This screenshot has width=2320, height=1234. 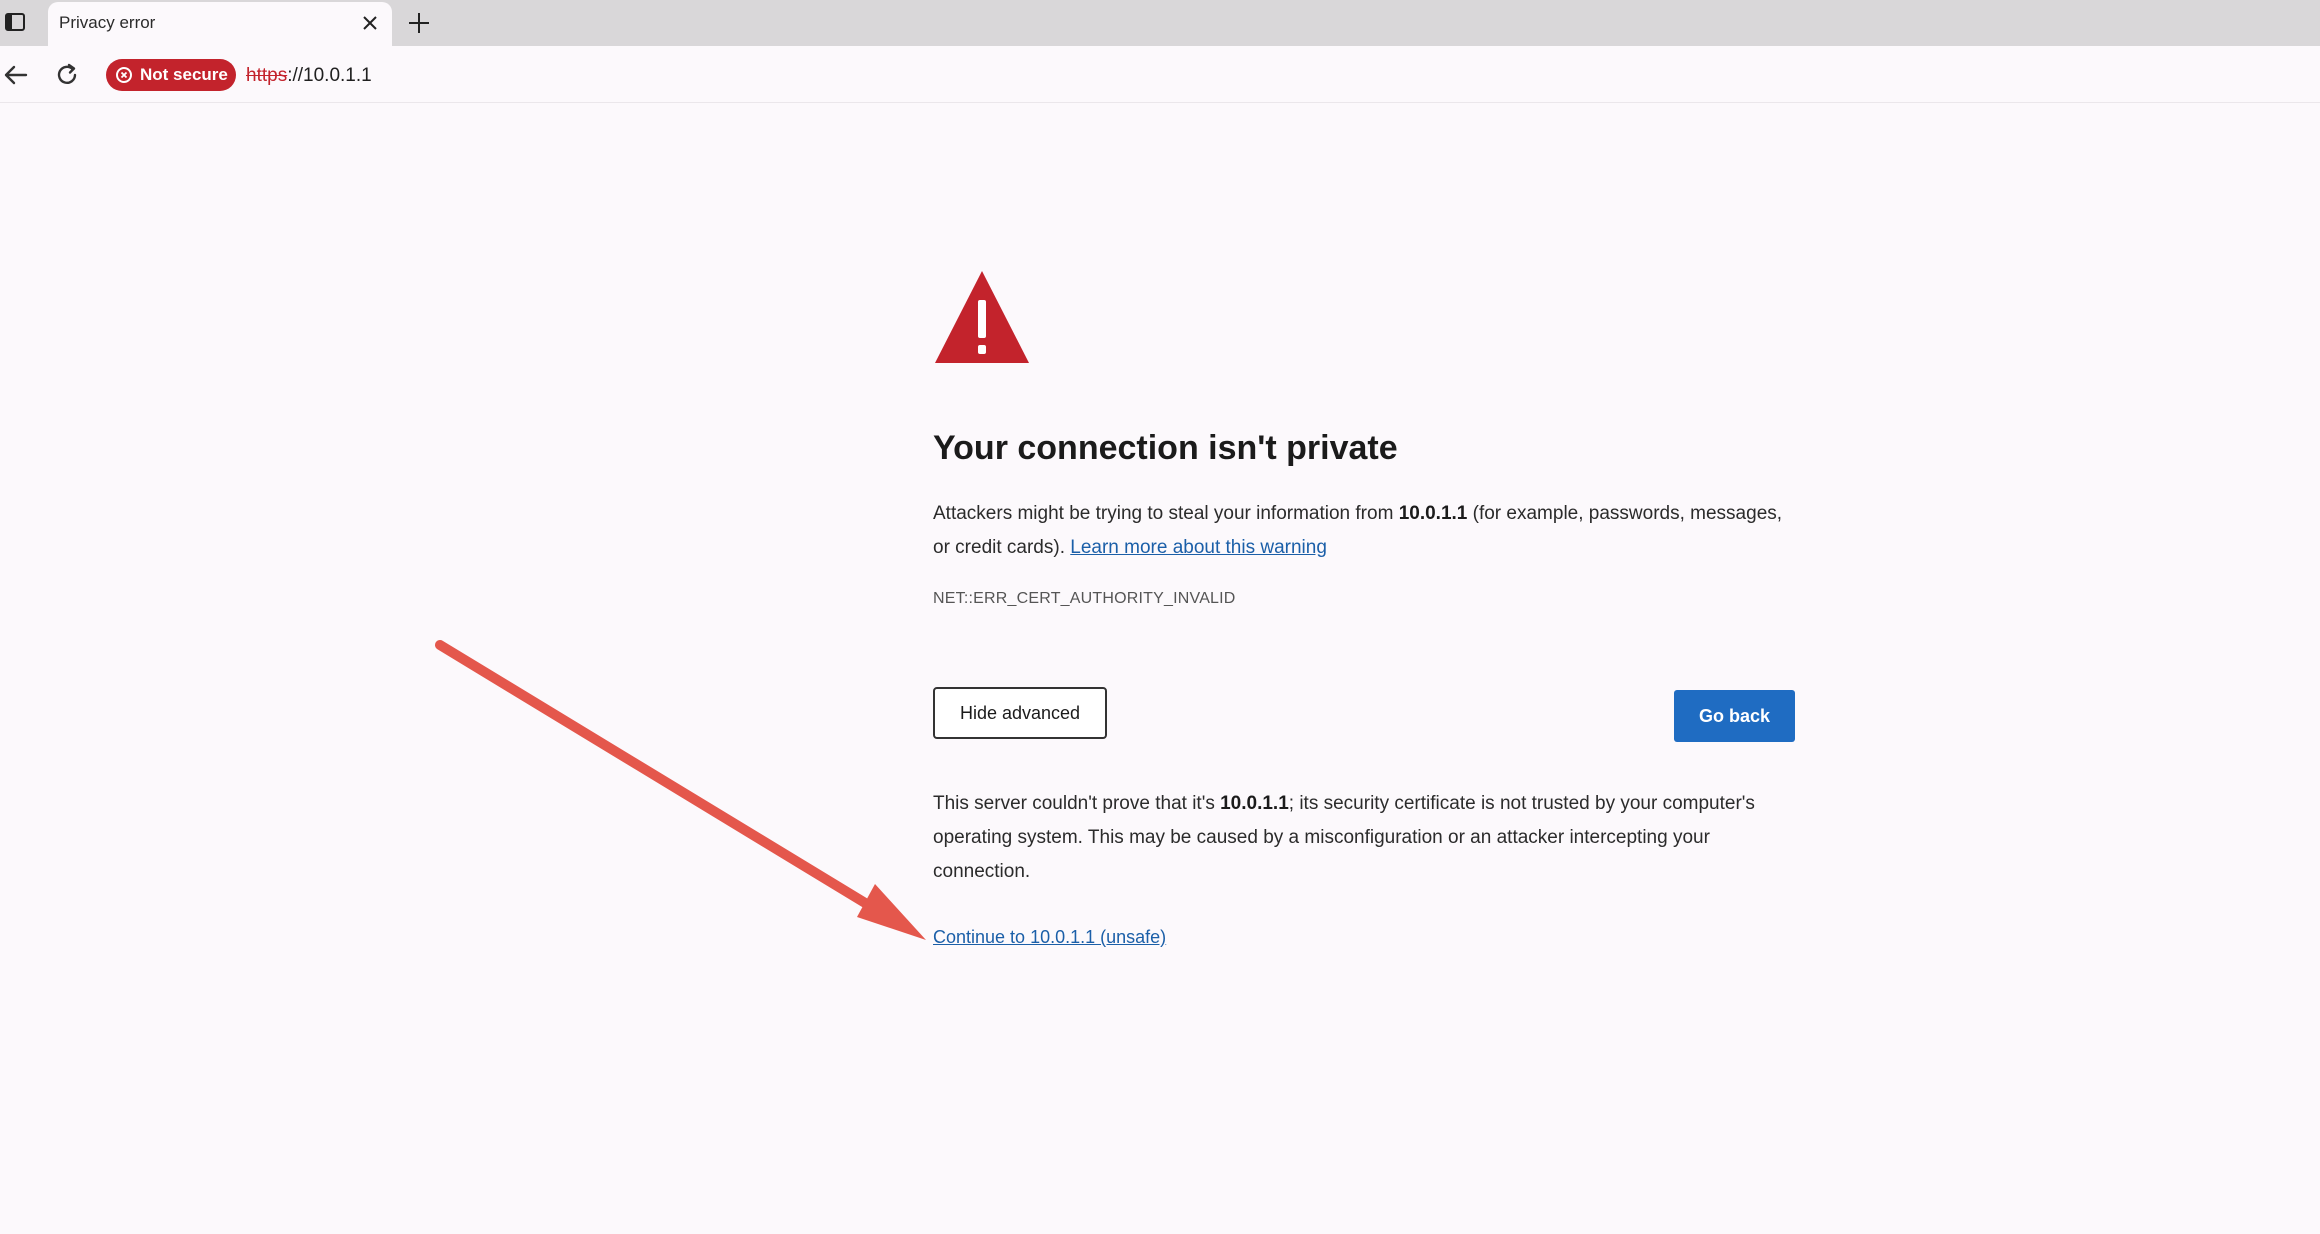 What do you see at coordinates (1165, 448) in the screenshot?
I see `page-title: Your connection isn't private` at bounding box center [1165, 448].